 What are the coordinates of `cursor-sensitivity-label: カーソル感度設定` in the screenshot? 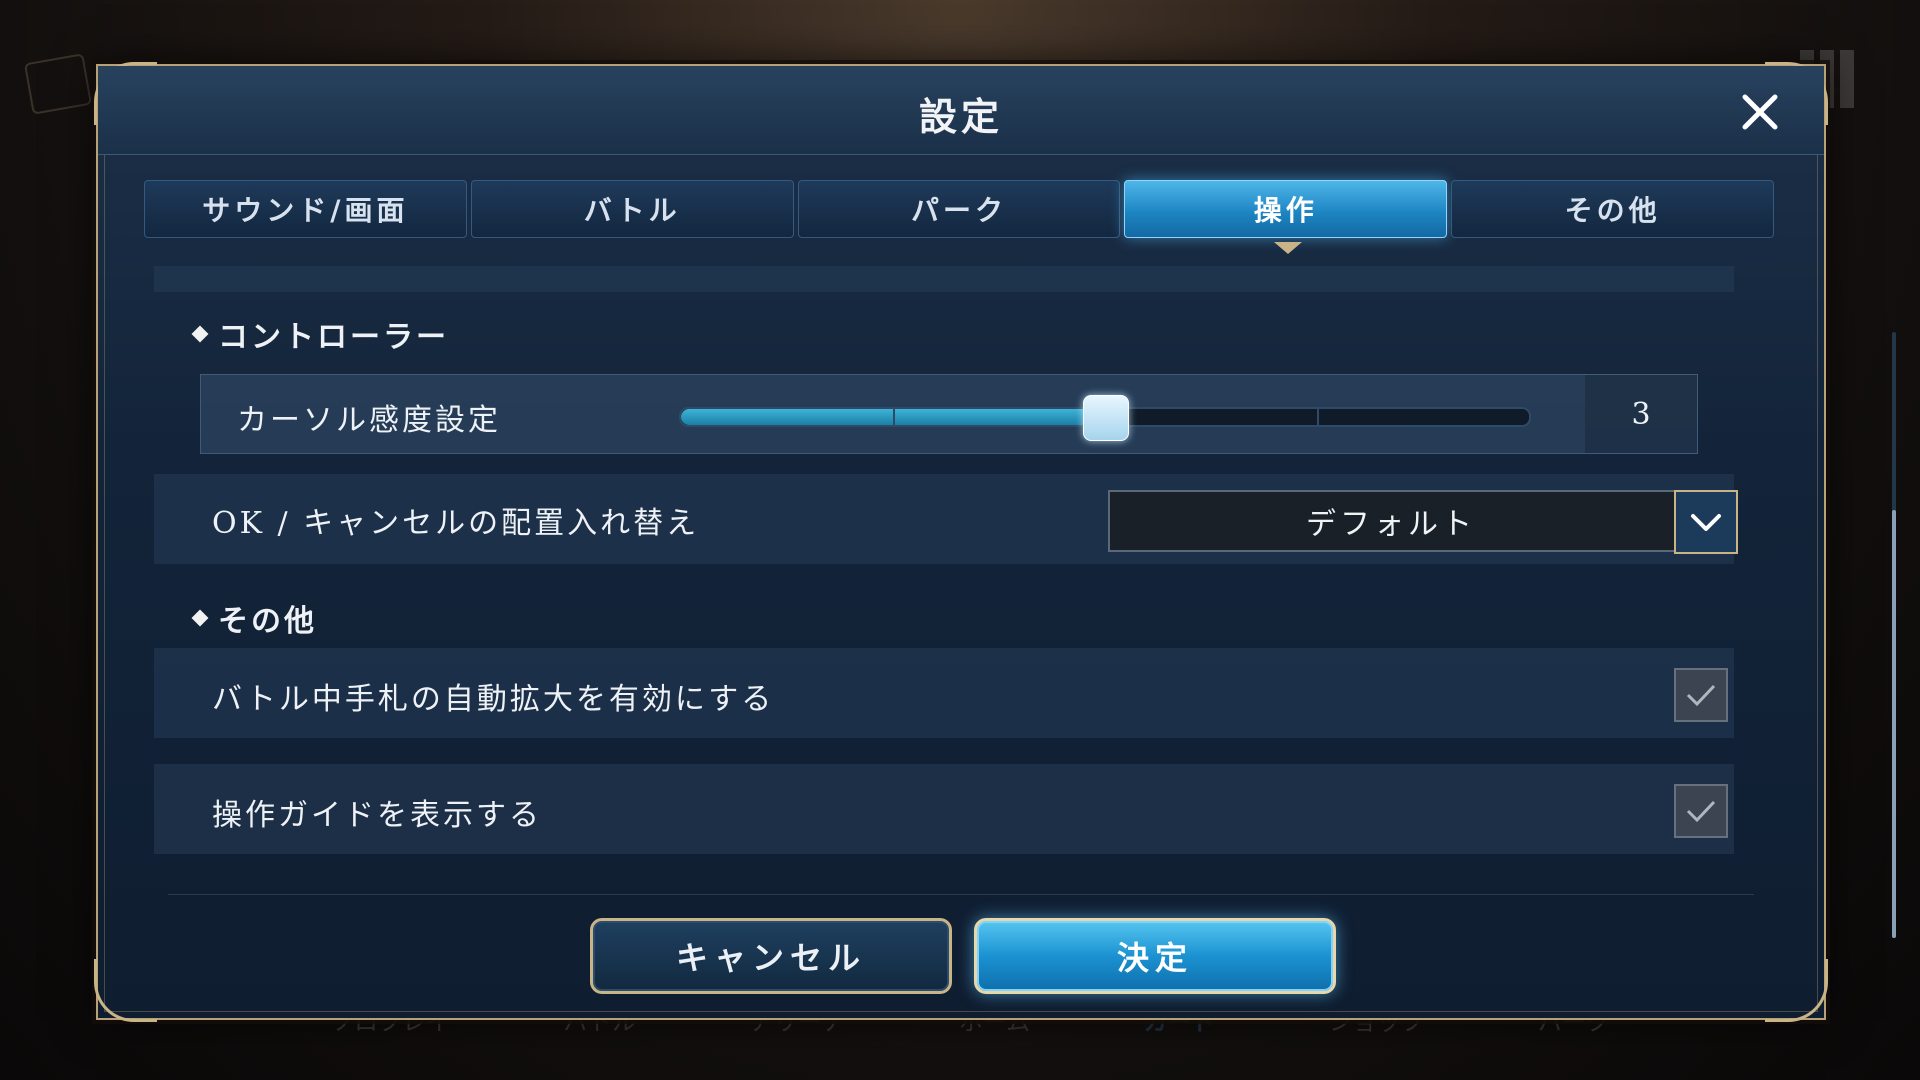 It's located at (369, 420).